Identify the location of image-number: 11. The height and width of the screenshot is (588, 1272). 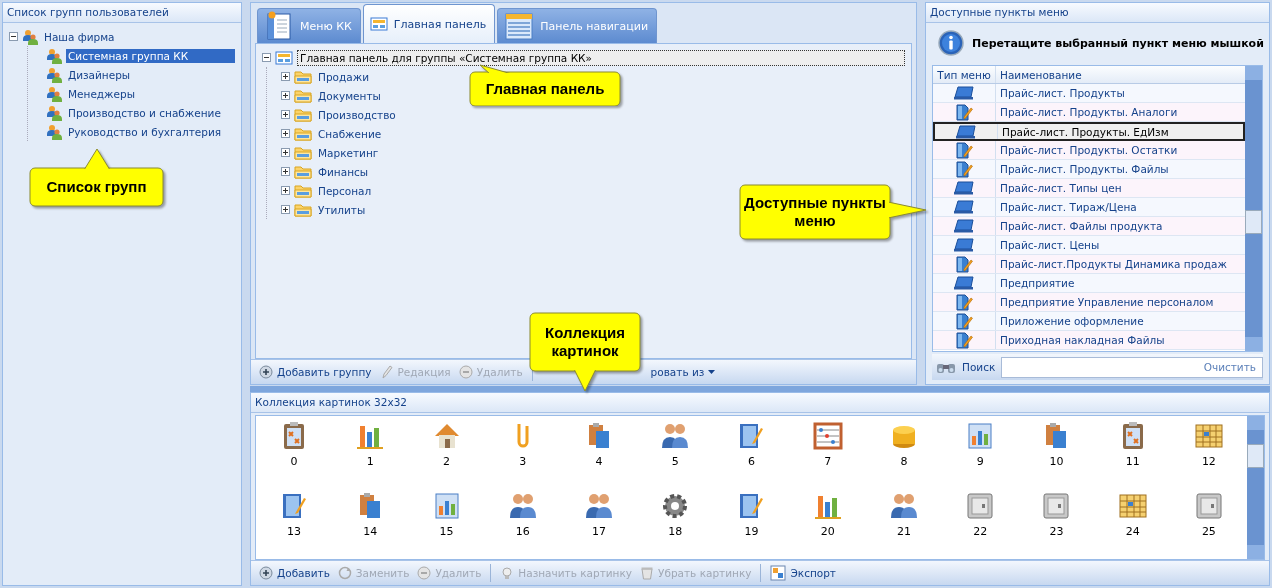
(1132, 461).